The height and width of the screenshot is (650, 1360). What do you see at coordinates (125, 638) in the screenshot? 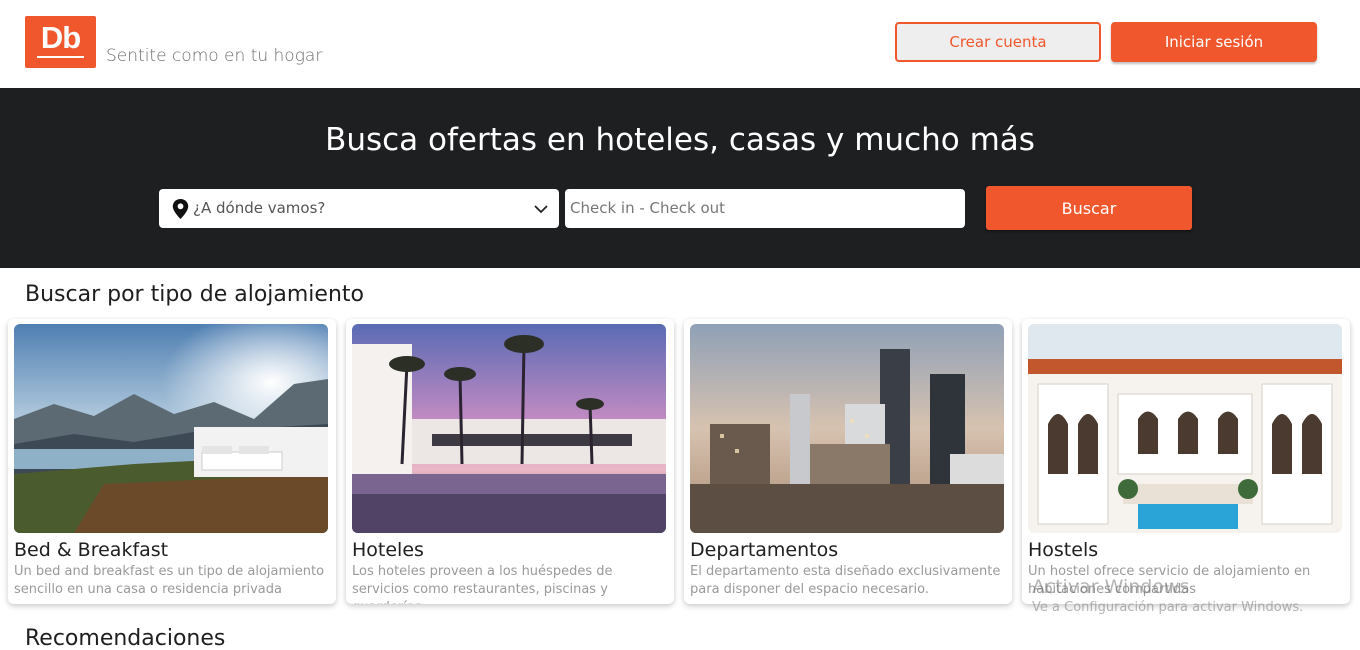
I see `recommendations-title: Recomendaciones` at bounding box center [125, 638].